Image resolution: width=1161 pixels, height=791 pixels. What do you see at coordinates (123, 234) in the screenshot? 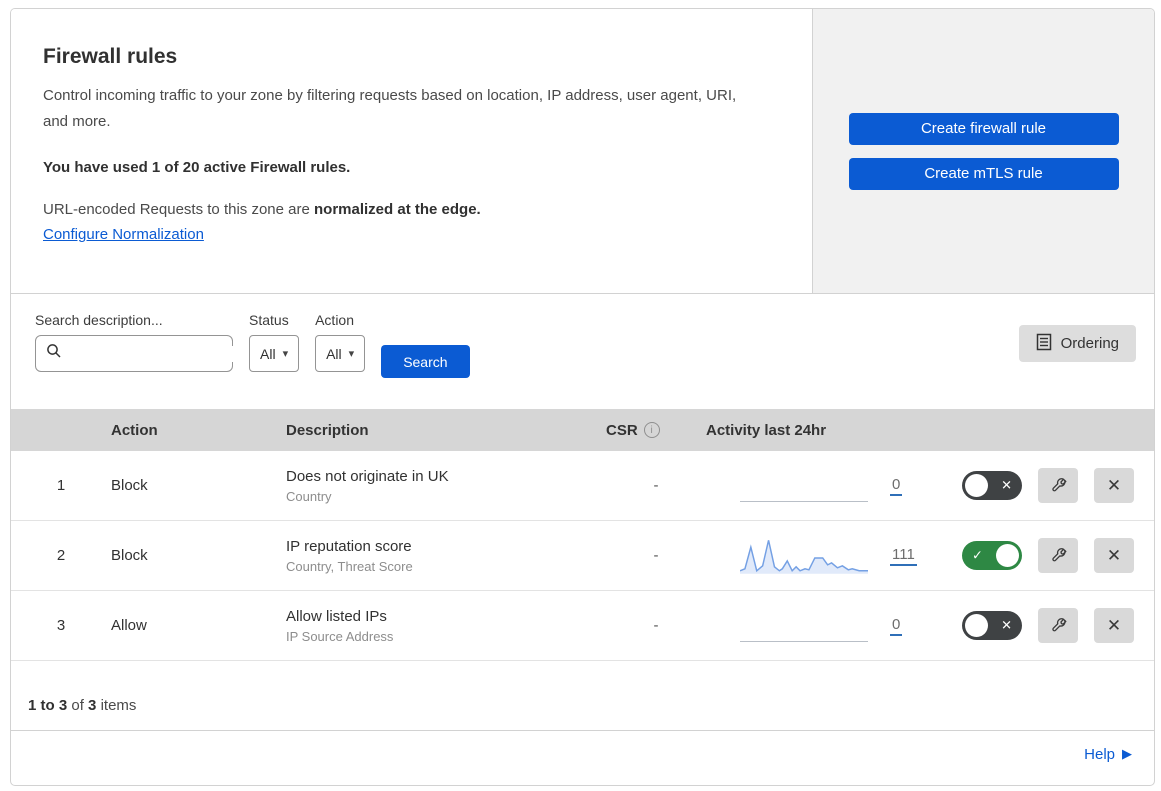
I see `configure-normalization-link: Configure Normalization` at bounding box center [123, 234].